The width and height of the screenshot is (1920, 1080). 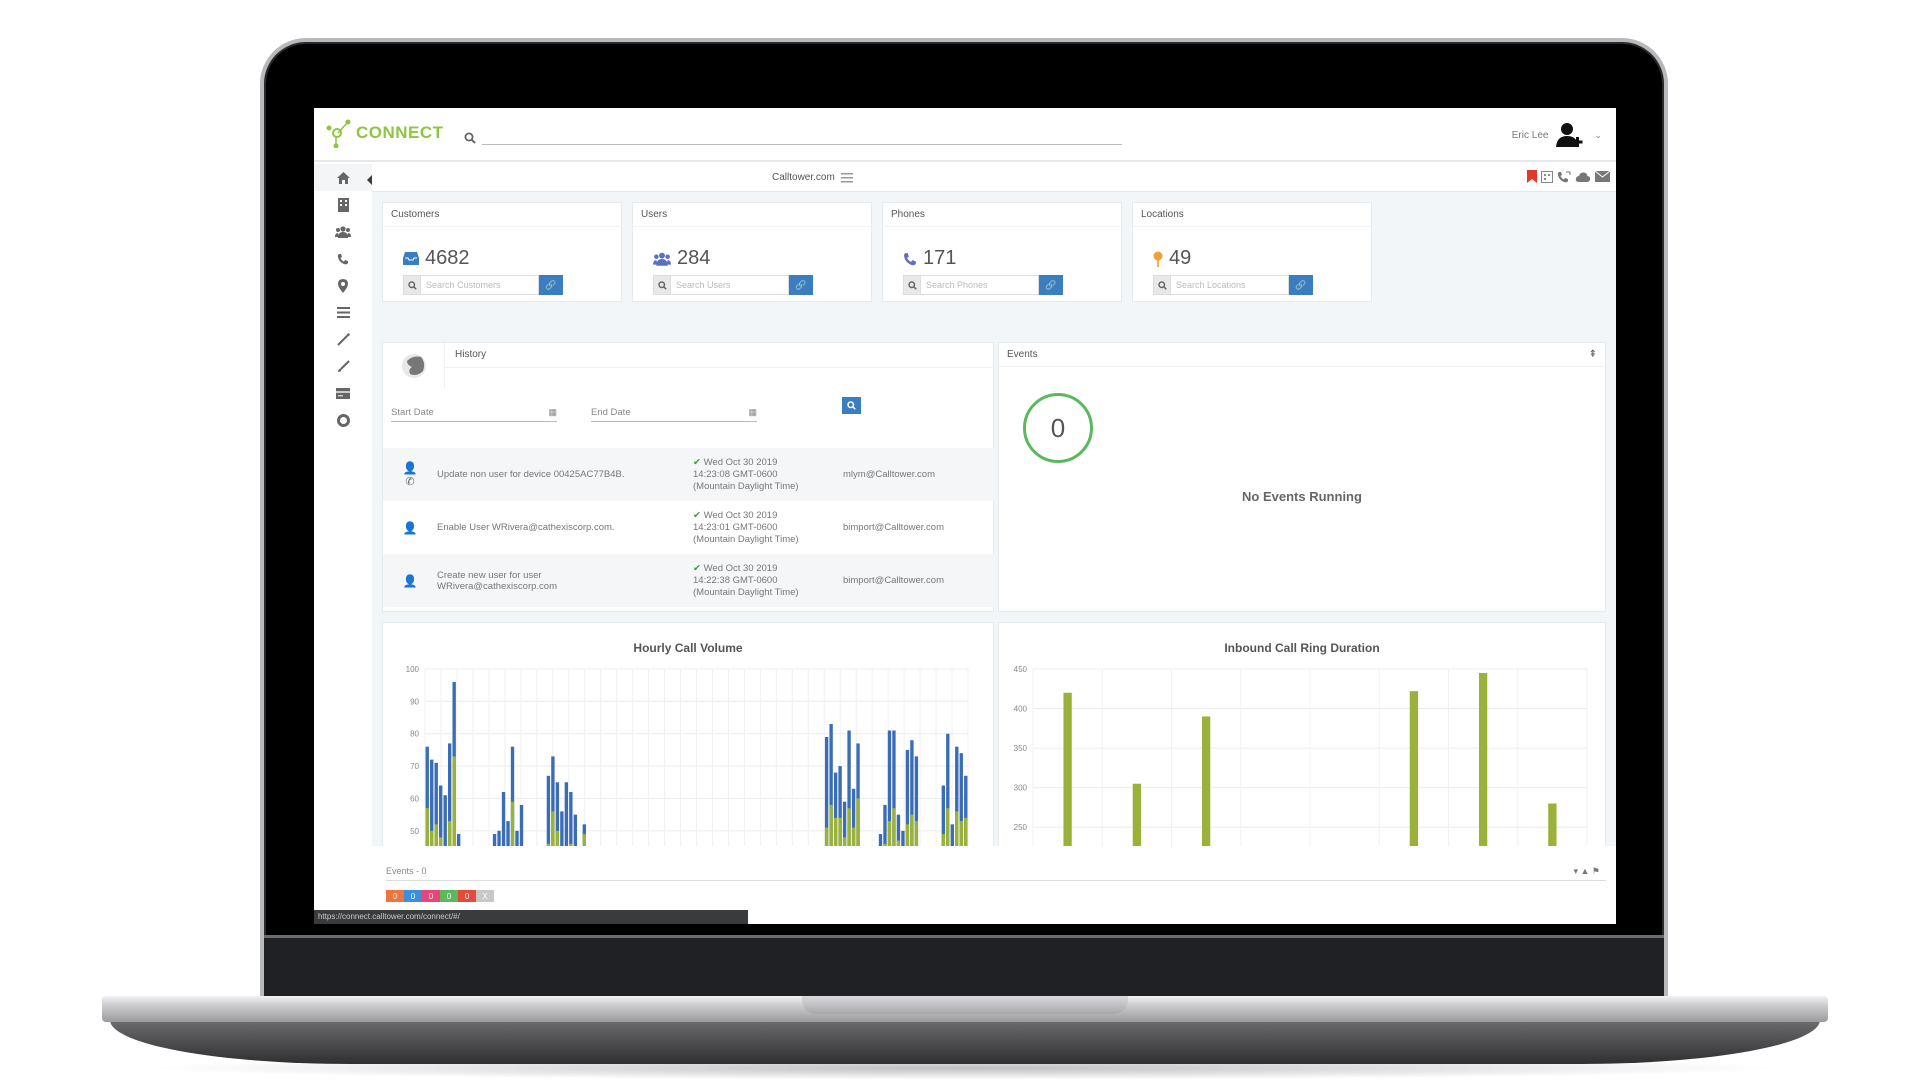 What do you see at coordinates (526, 527) in the screenshot?
I see `history-description: Enable User WRivera@cathexiscorp.com.` at bounding box center [526, 527].